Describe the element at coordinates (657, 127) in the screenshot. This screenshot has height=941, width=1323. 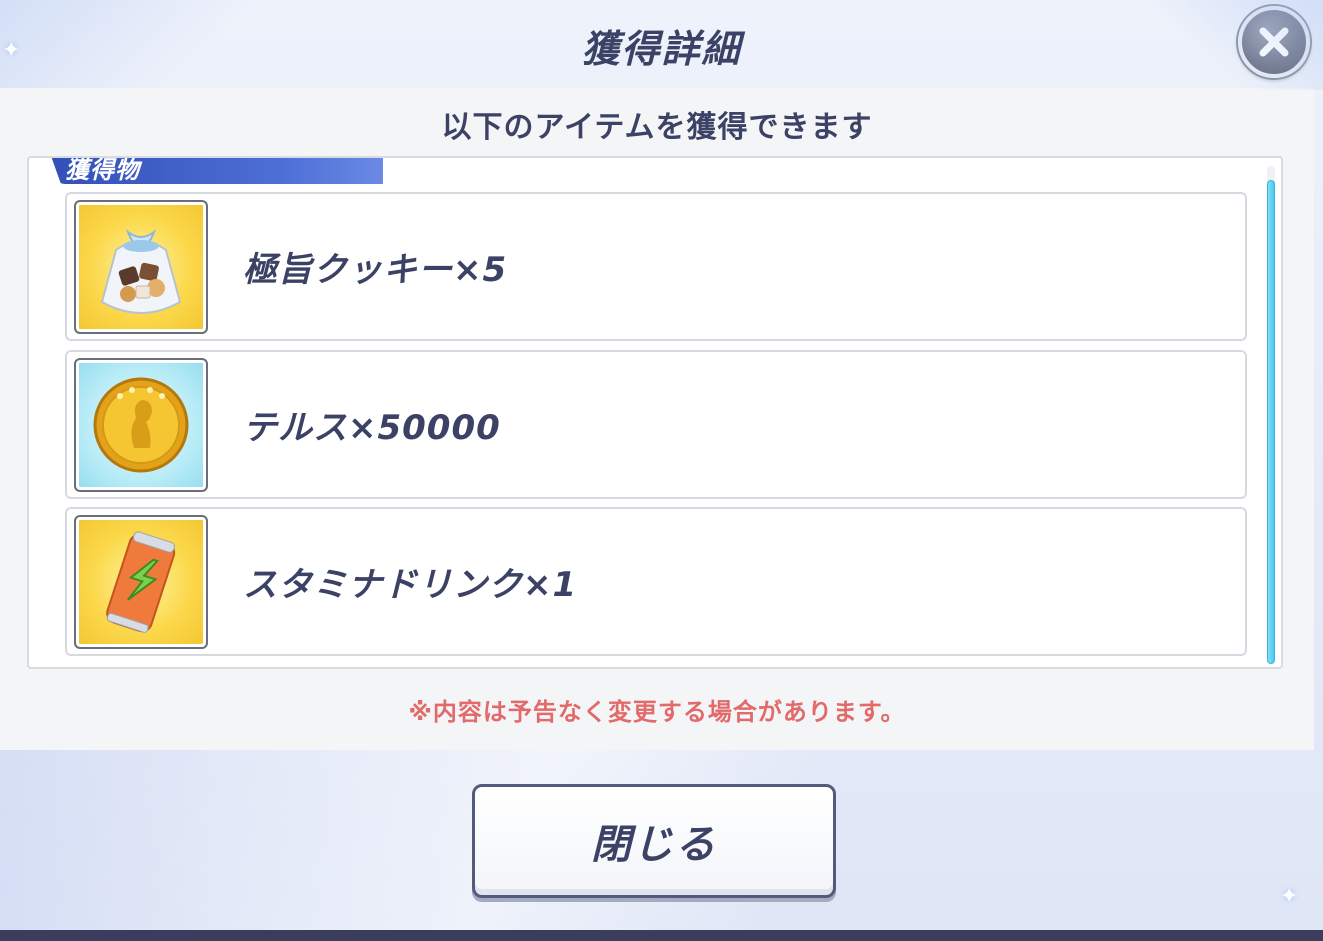
I see `dialog-subtitle: 以下のアイテムを獲得できます` at that location.